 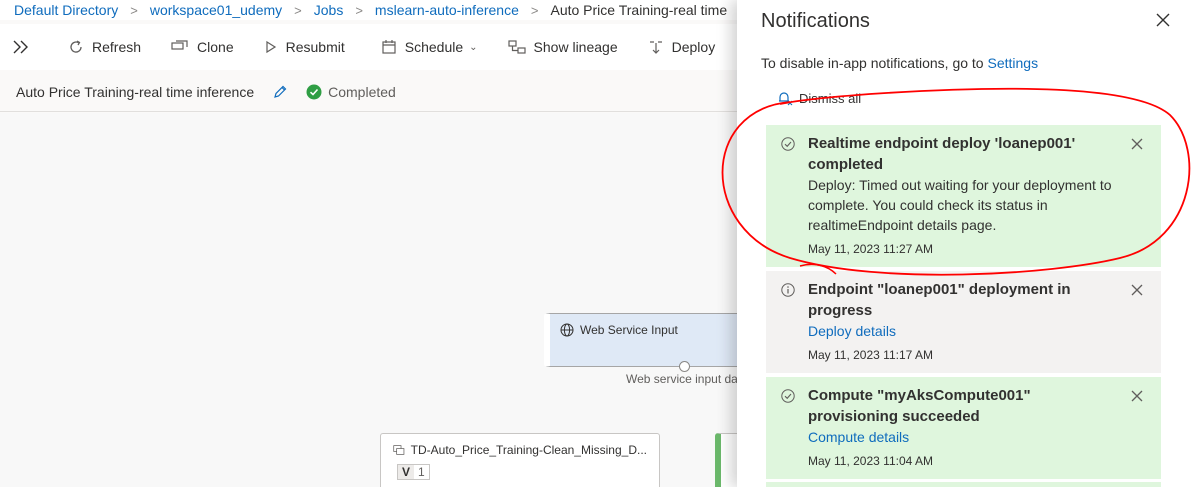 What do you see at coordinates (117, 47) in the screenshot?
I see `refresh-label: Refresh` at bounding box center [117, 47].